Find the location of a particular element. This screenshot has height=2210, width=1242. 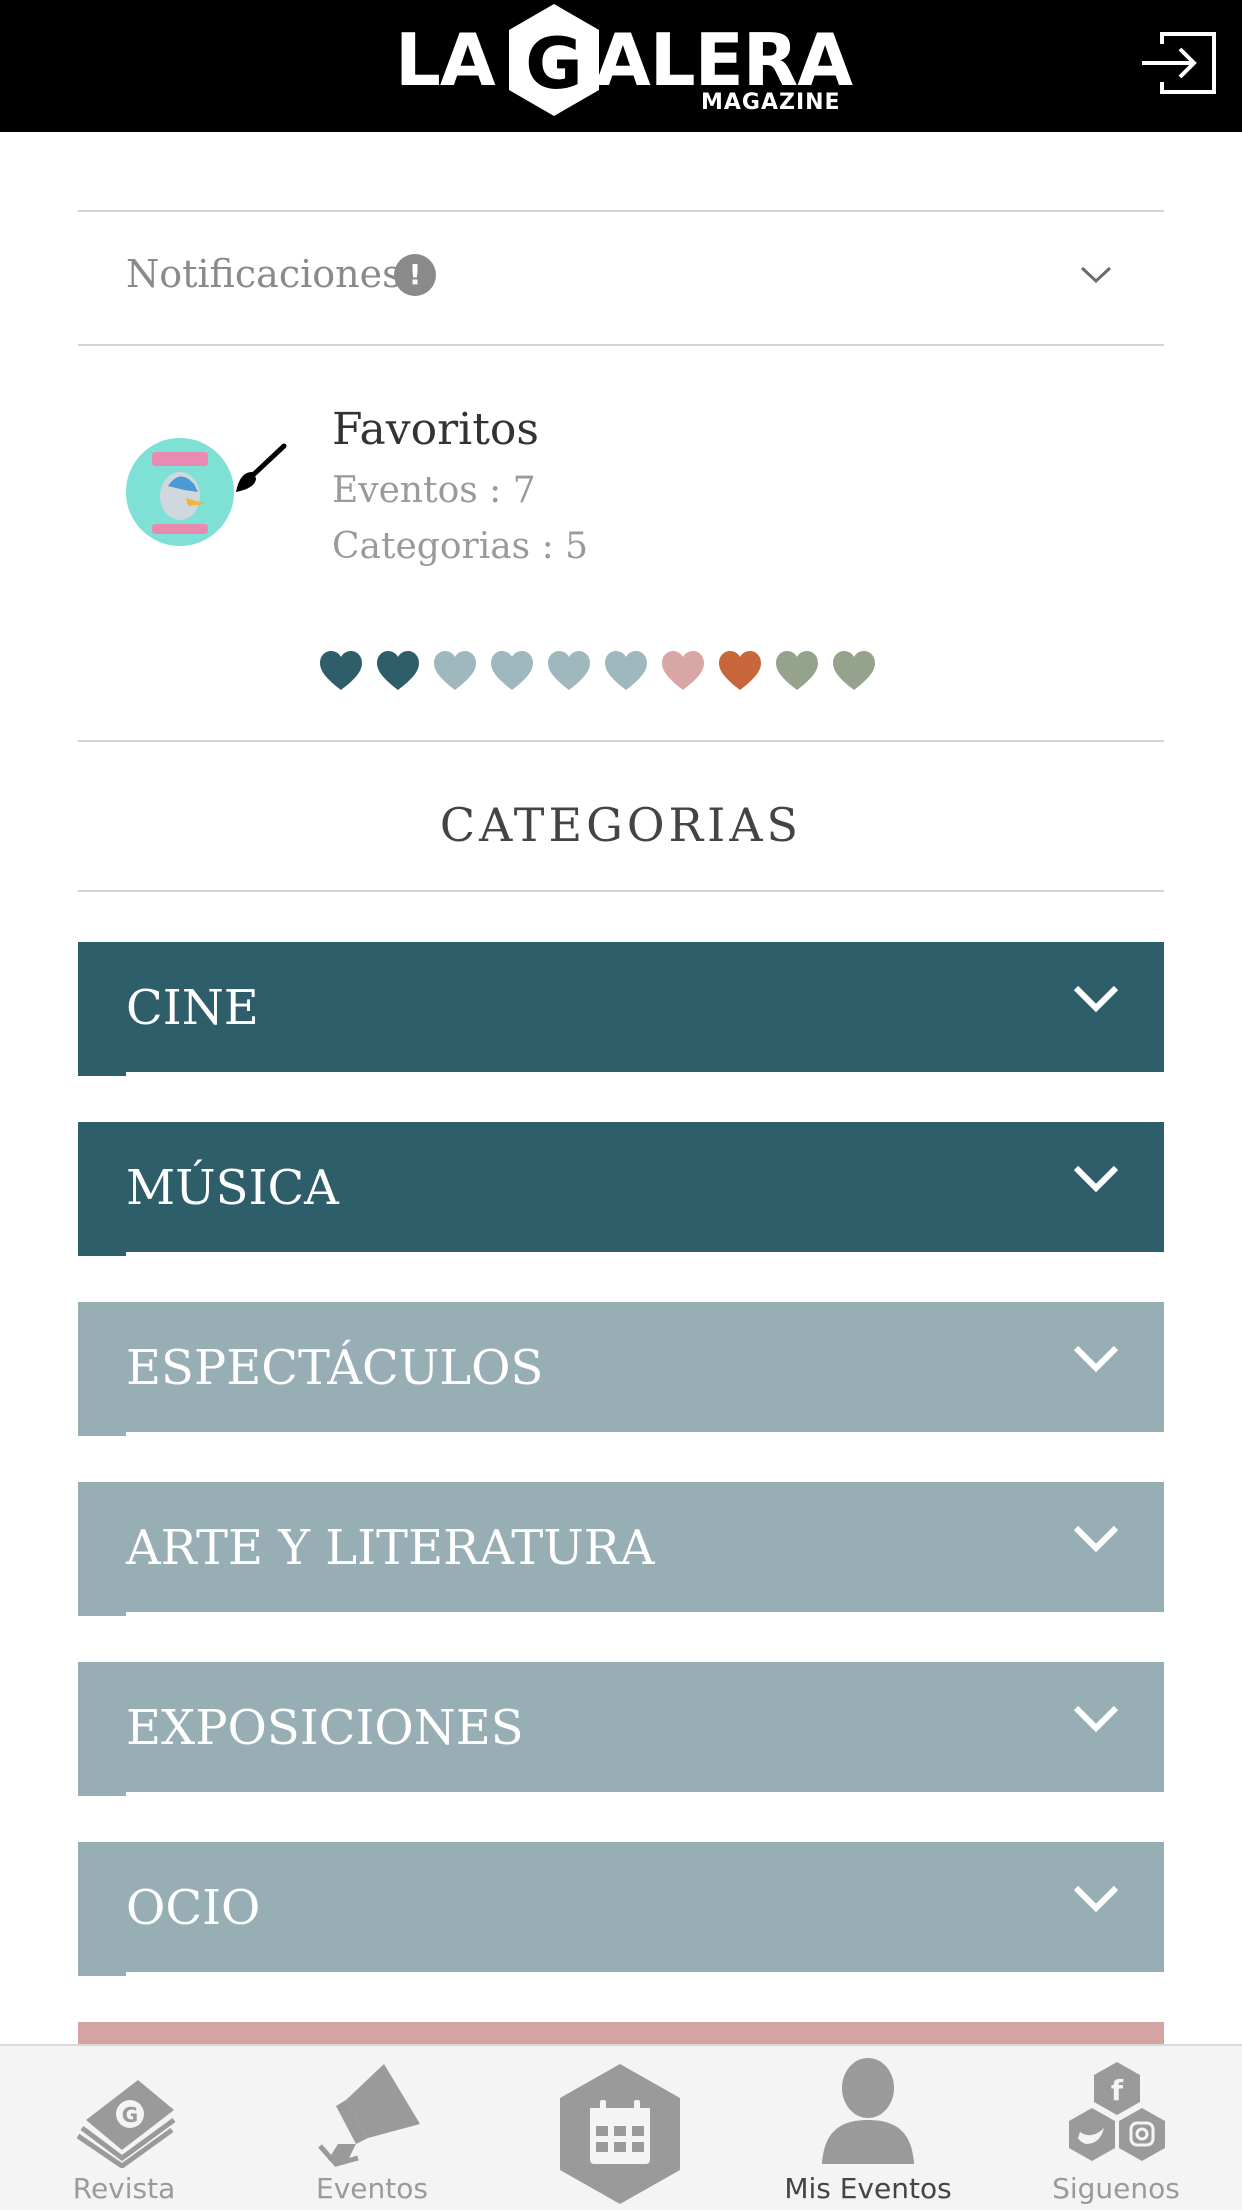

nav-tab-siguenos: f Siguenos is located at coordinates (1116, 2128).